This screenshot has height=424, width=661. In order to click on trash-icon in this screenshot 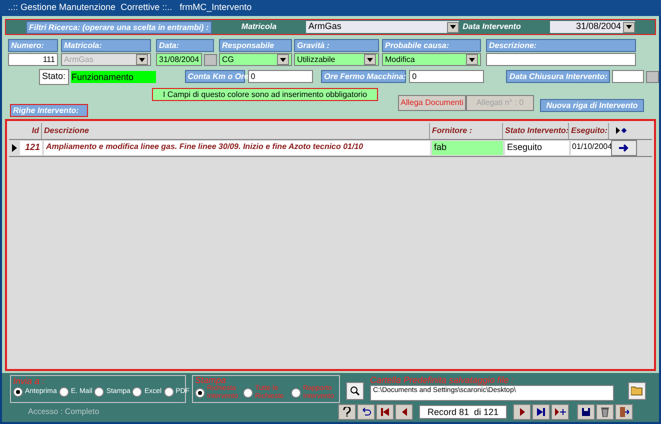, I will do `click(605, 412)`.